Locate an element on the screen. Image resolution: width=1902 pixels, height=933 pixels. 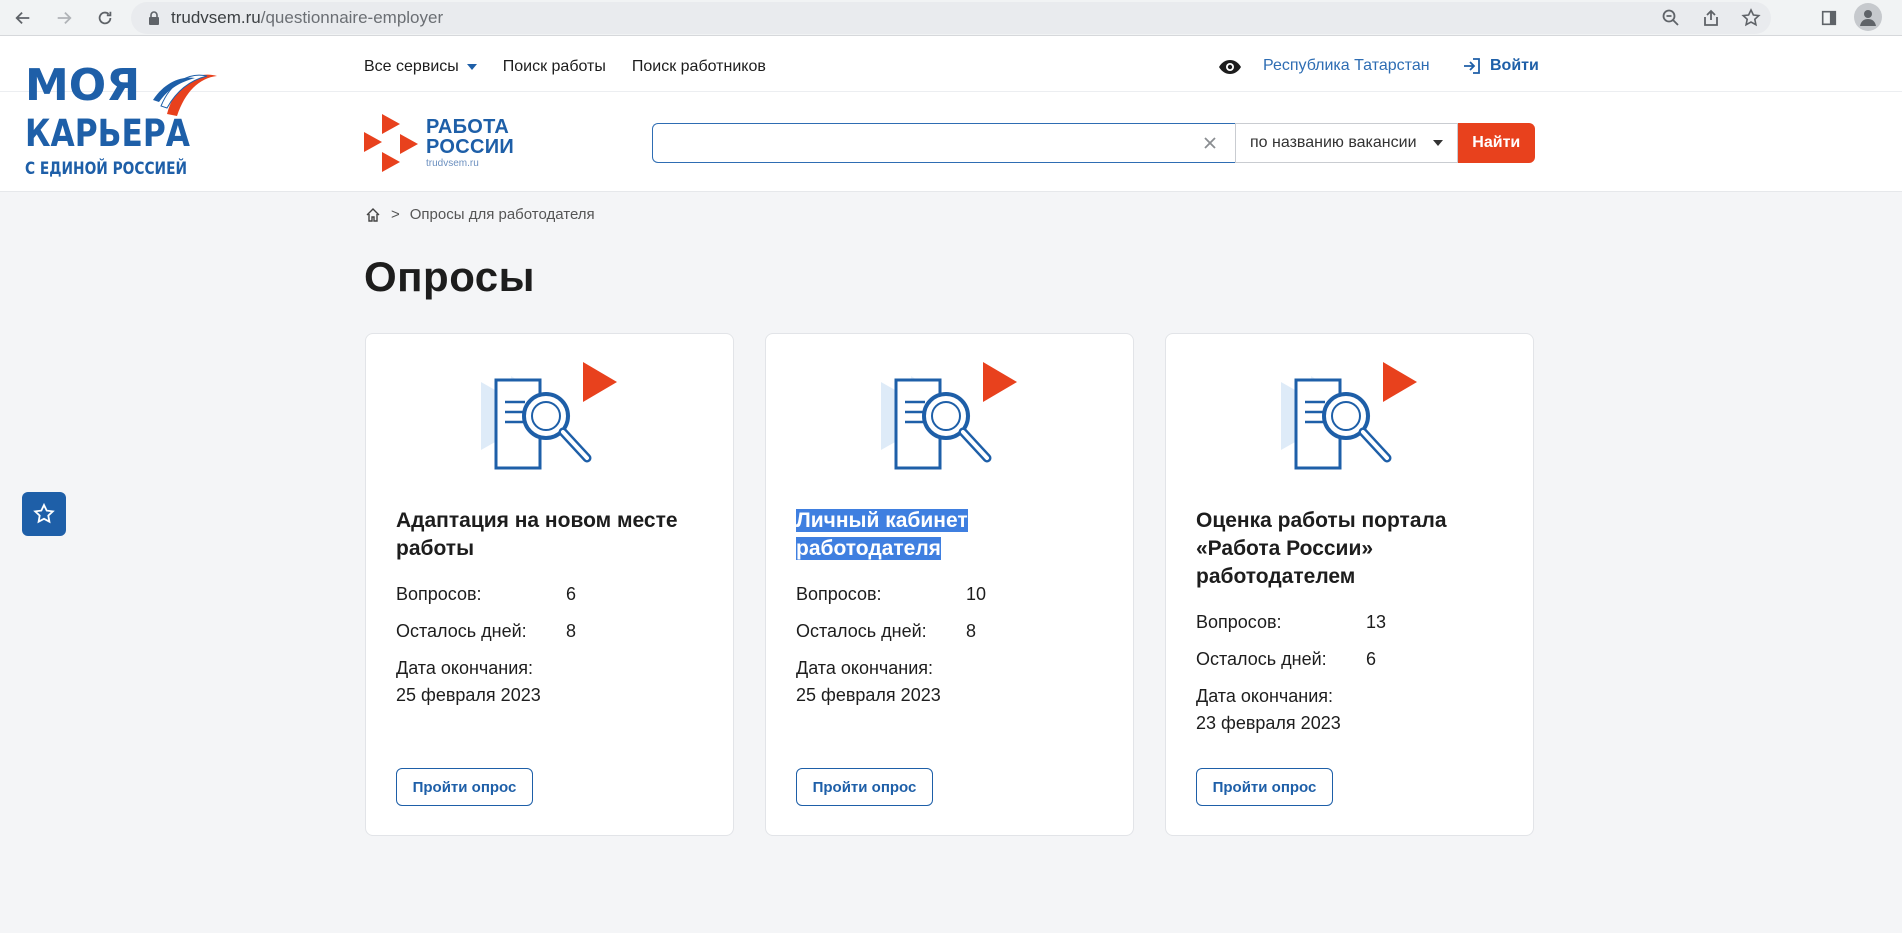
star-icon is located at coordinates (44, 513).